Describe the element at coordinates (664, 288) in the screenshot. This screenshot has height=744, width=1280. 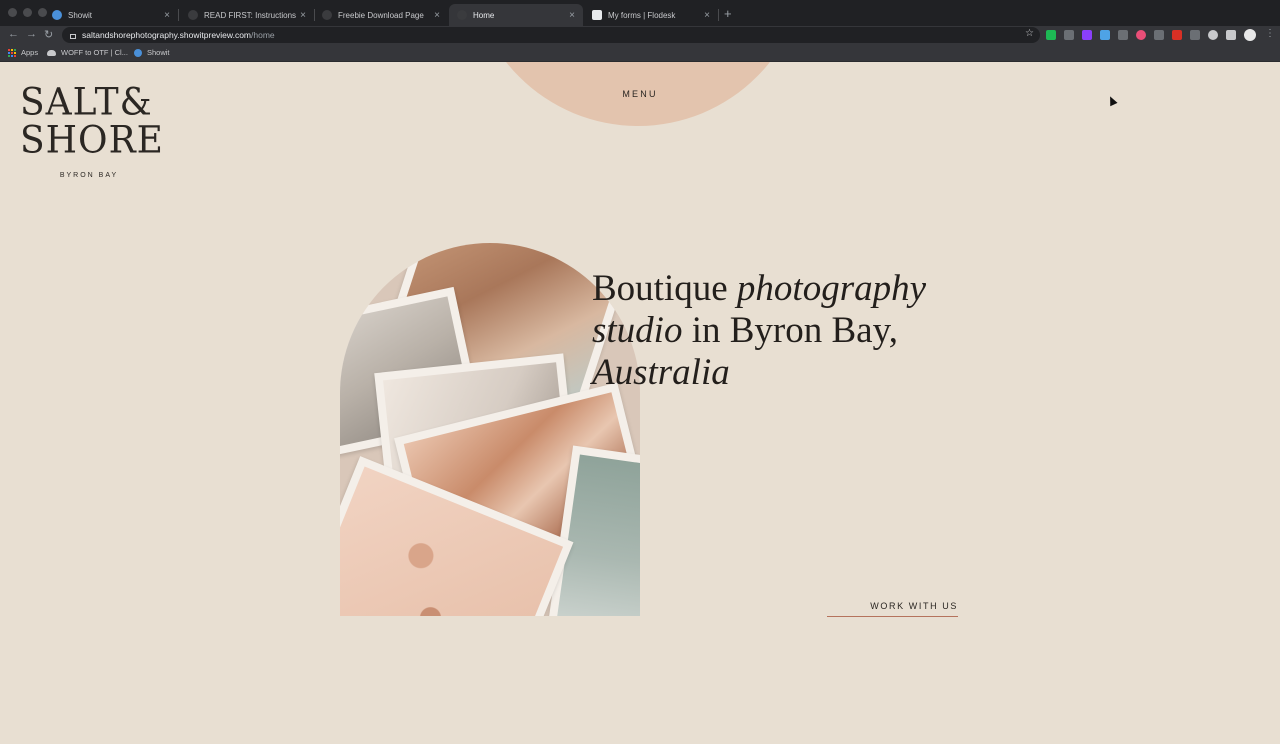
I see `headline-text: Boutique` at that location.